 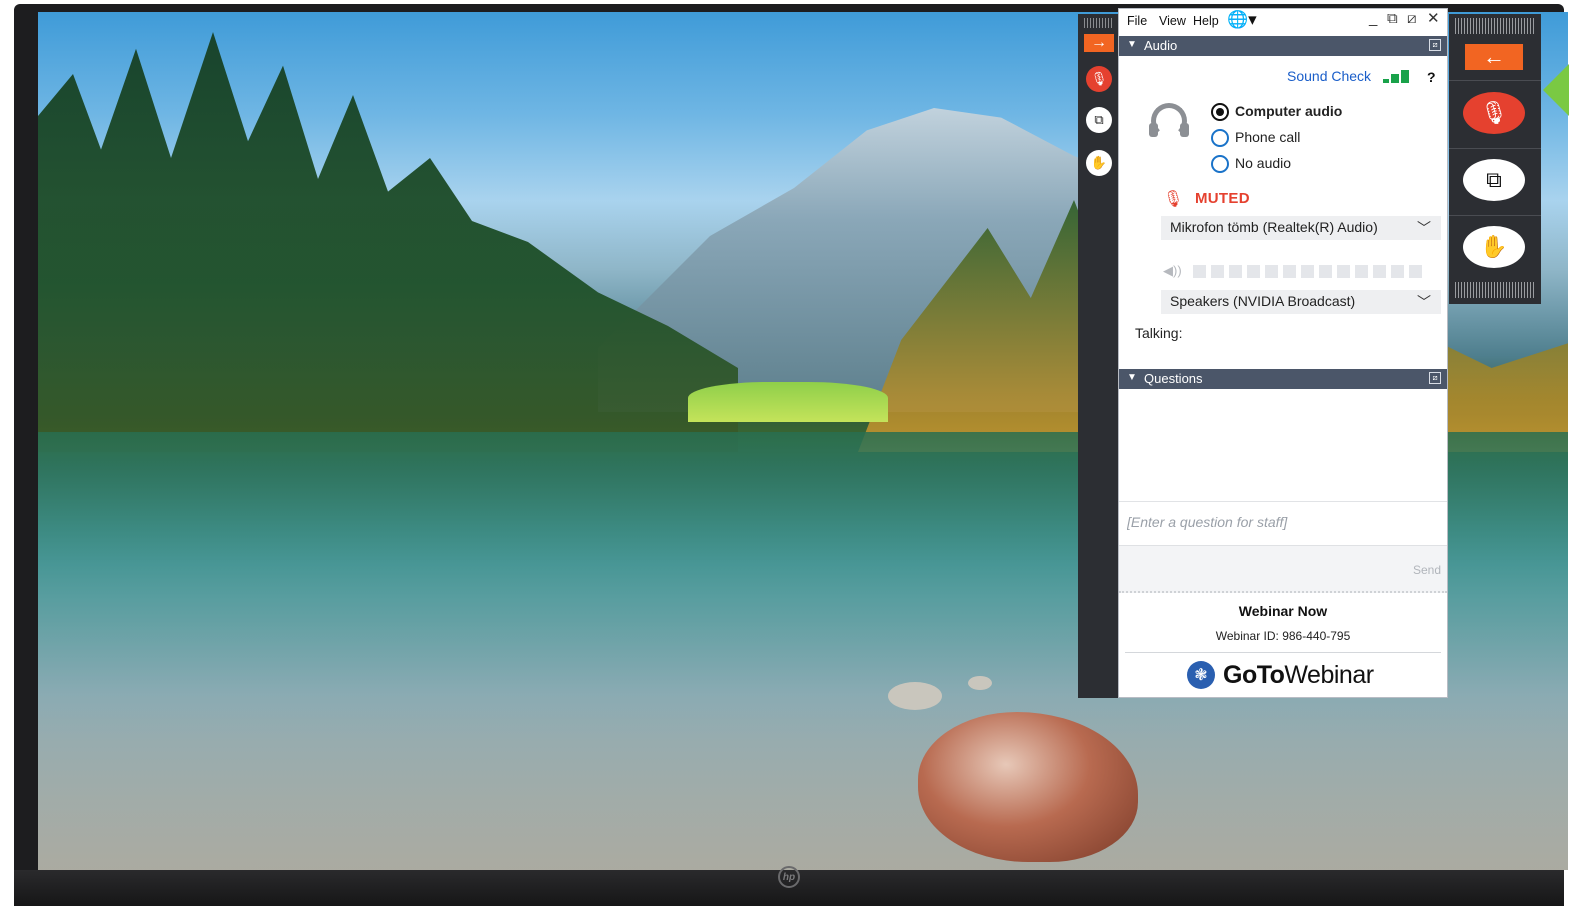 I want to click on gotowebinar-logo-icon: ❃, so click(x=1201, y=675).